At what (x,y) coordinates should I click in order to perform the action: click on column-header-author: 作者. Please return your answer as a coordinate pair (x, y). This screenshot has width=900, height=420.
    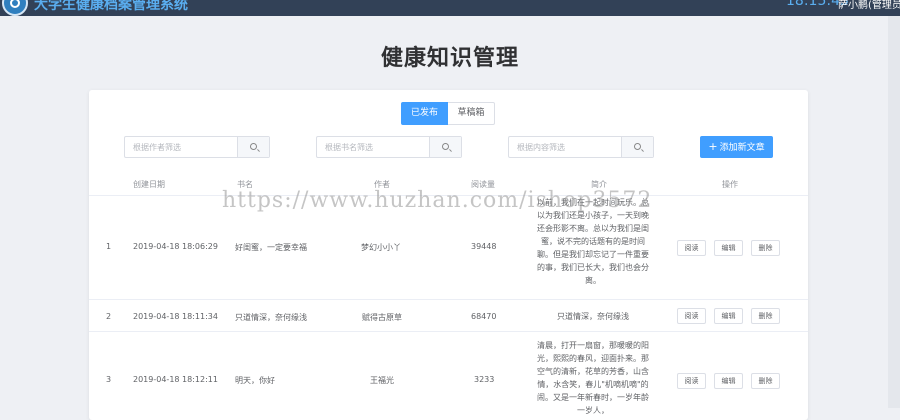
    Looking at the image, I should click on (382, 184).